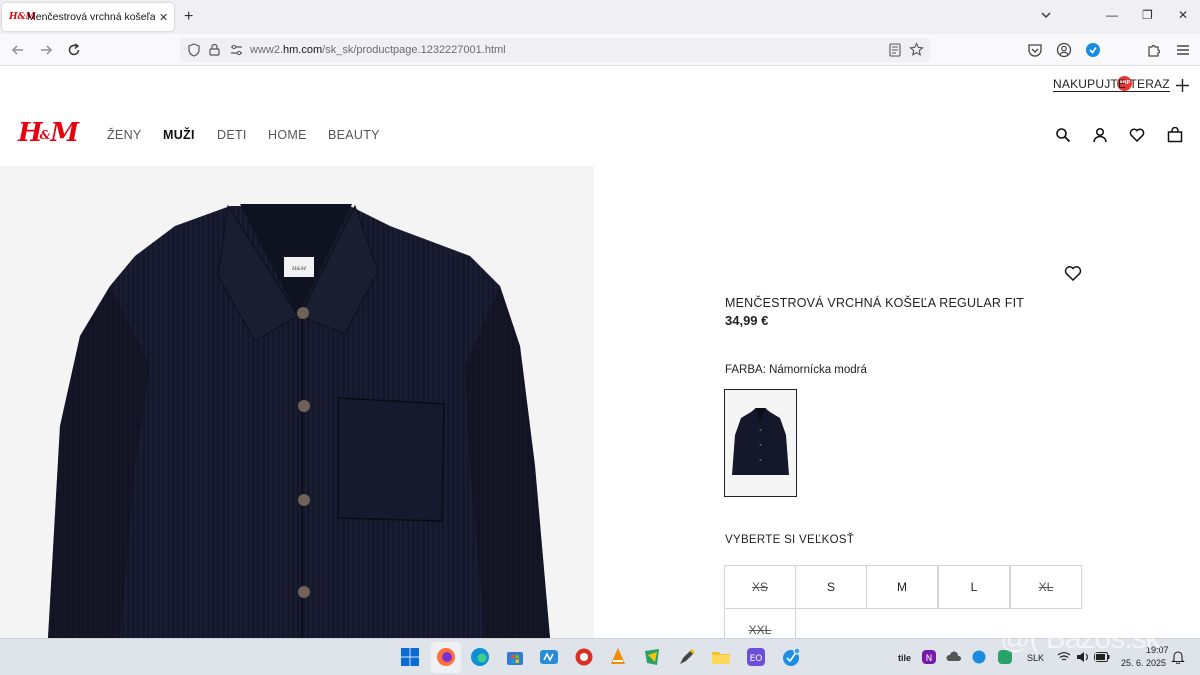 Image resolution: width=1200 pixels, height=675 pixels. I want to click on permissions-icon, so click(236, 50).